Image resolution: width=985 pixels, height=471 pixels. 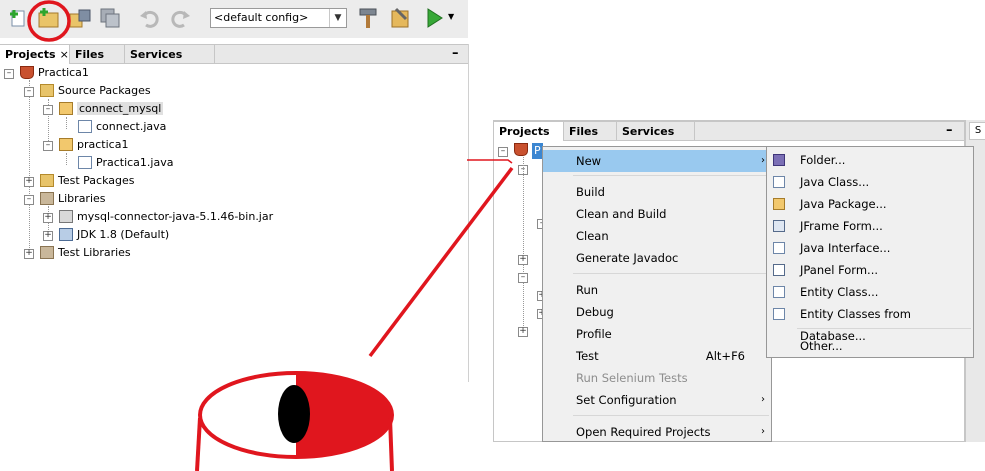 What do you see at coordinates (198, 444) in the screenshot?
I see `annotation-left-stroke` at bounding box center [198, 444].